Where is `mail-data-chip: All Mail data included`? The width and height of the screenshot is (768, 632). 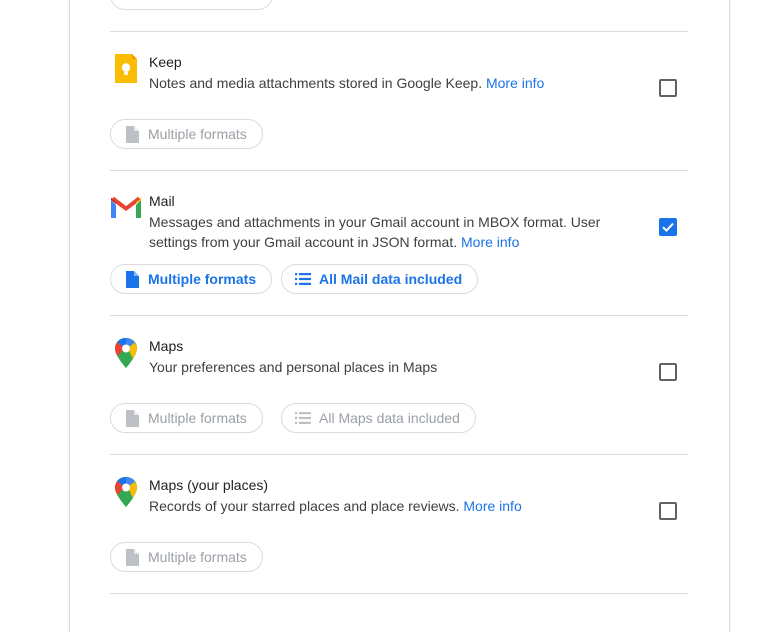
mail-data-chip: All Mail data included is located at coordinates (380, 279).